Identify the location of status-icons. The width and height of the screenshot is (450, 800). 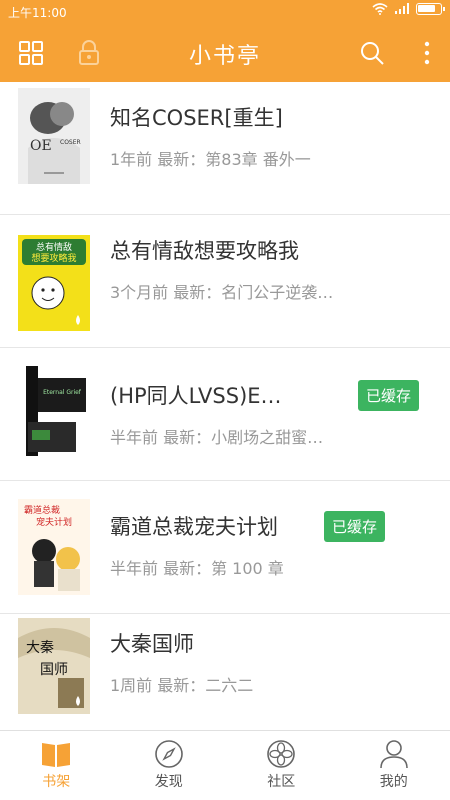
(408, 9).